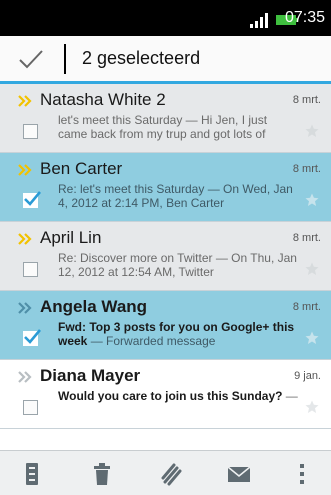 This screenshot has width=331, height=495. Describe the element at coordinates (81, 168) in the screenshot. I see `sender-name: Ben Carter` at that location.